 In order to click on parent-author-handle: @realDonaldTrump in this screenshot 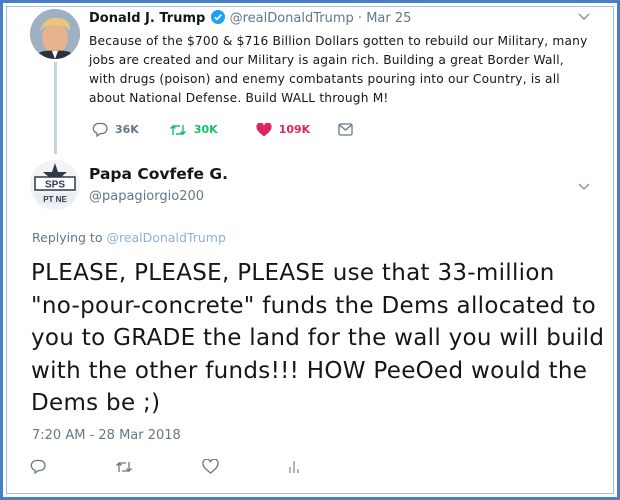, I will do `click(292, 18)`.